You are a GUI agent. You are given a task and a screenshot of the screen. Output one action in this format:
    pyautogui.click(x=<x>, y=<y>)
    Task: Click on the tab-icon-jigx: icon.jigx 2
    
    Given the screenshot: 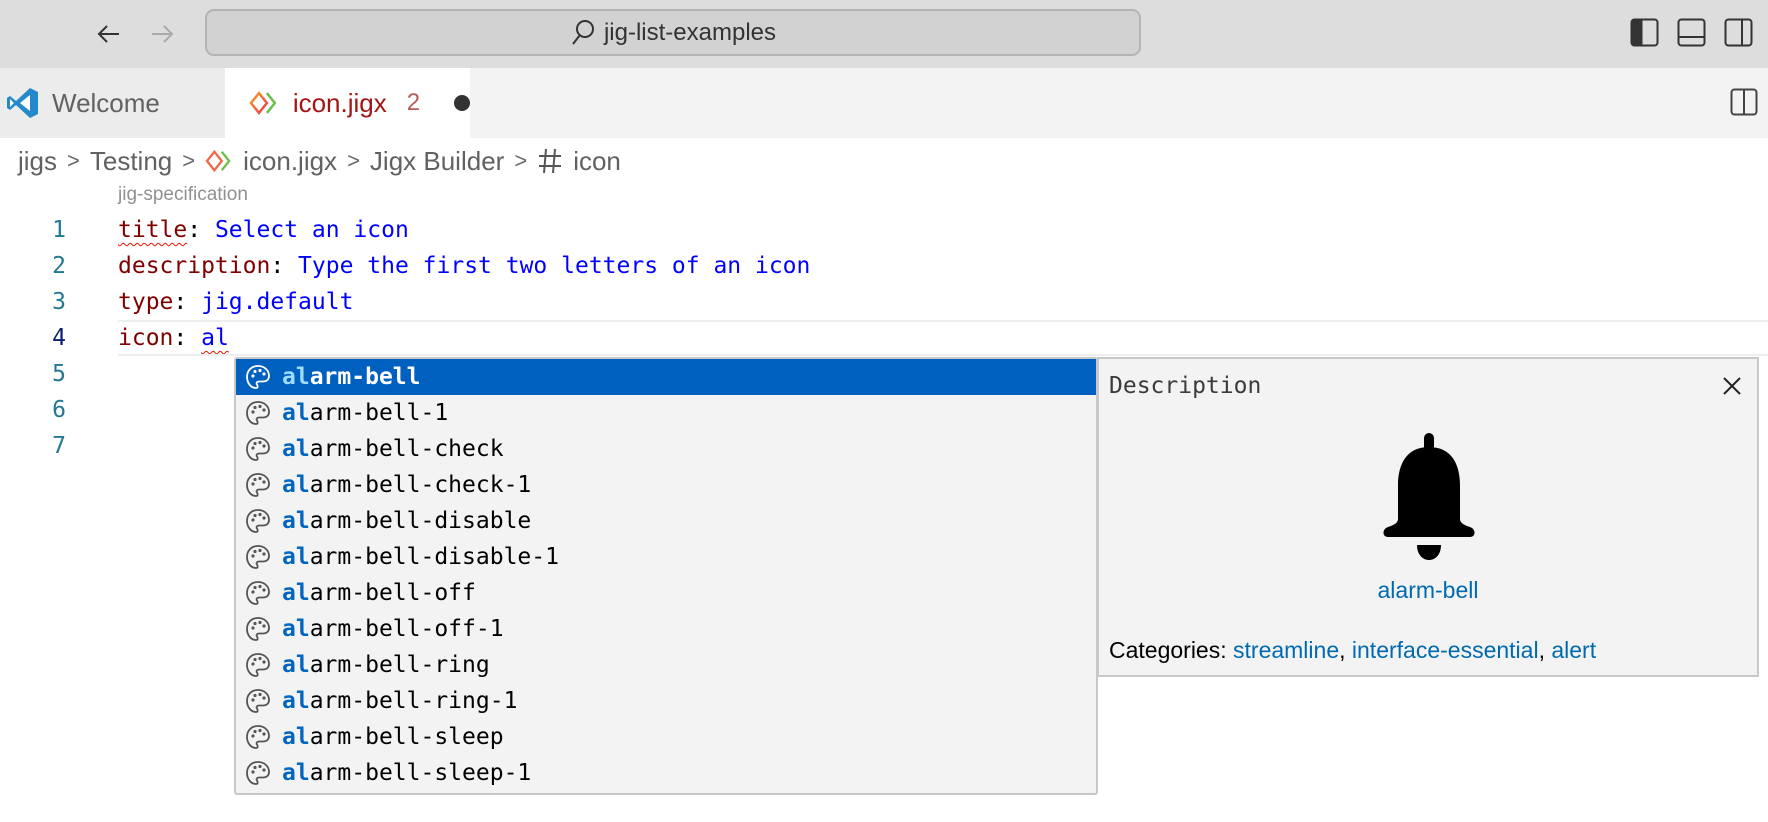 What is the action you would take?
    pyautogui.click(x=347, y=103)
    